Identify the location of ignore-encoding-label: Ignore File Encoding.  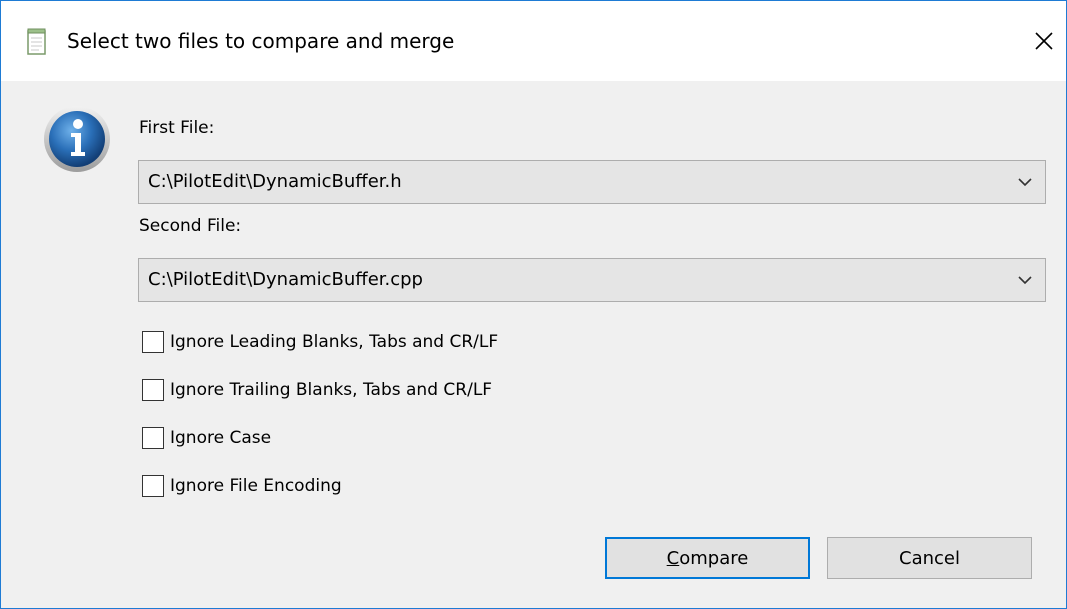
(256, 486).